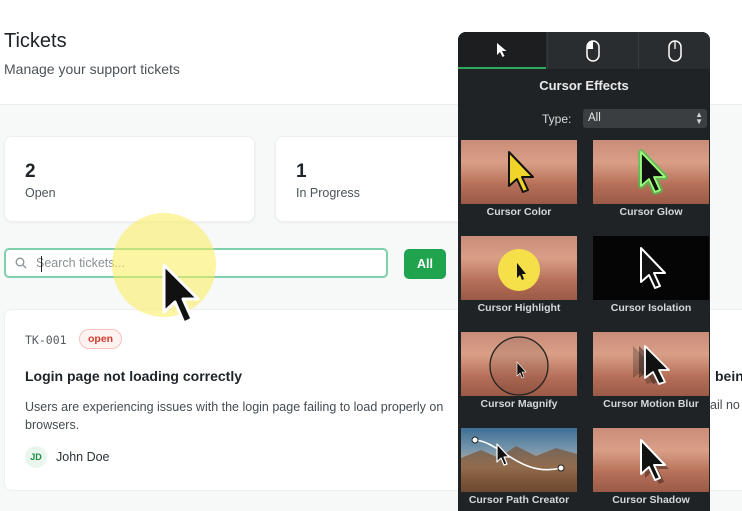 The image size is (742, 511). Describe the element at coordinates (36, 457) in the screenshot. I see `avatar: JD` at that location.